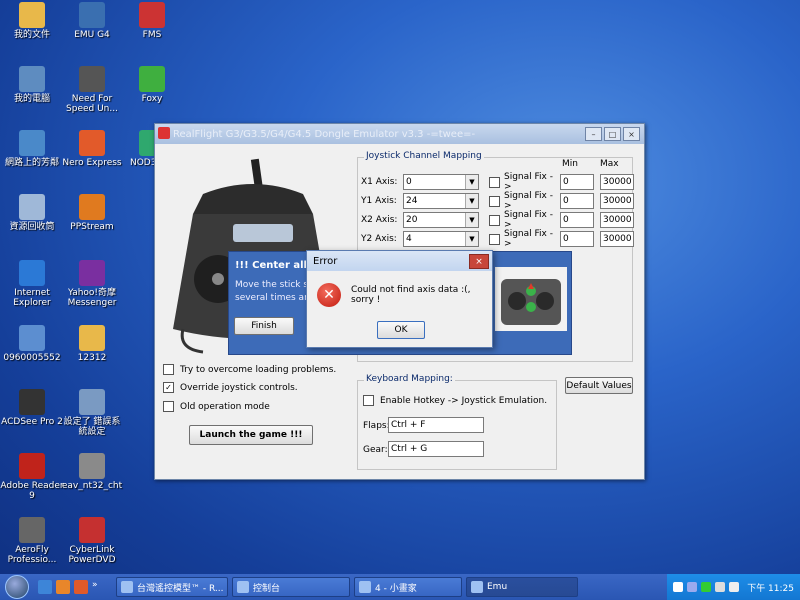  Describe the element at coordinates (436, 425) in the screenshot. I see `flaps-field: Ctrl + F` at that location.